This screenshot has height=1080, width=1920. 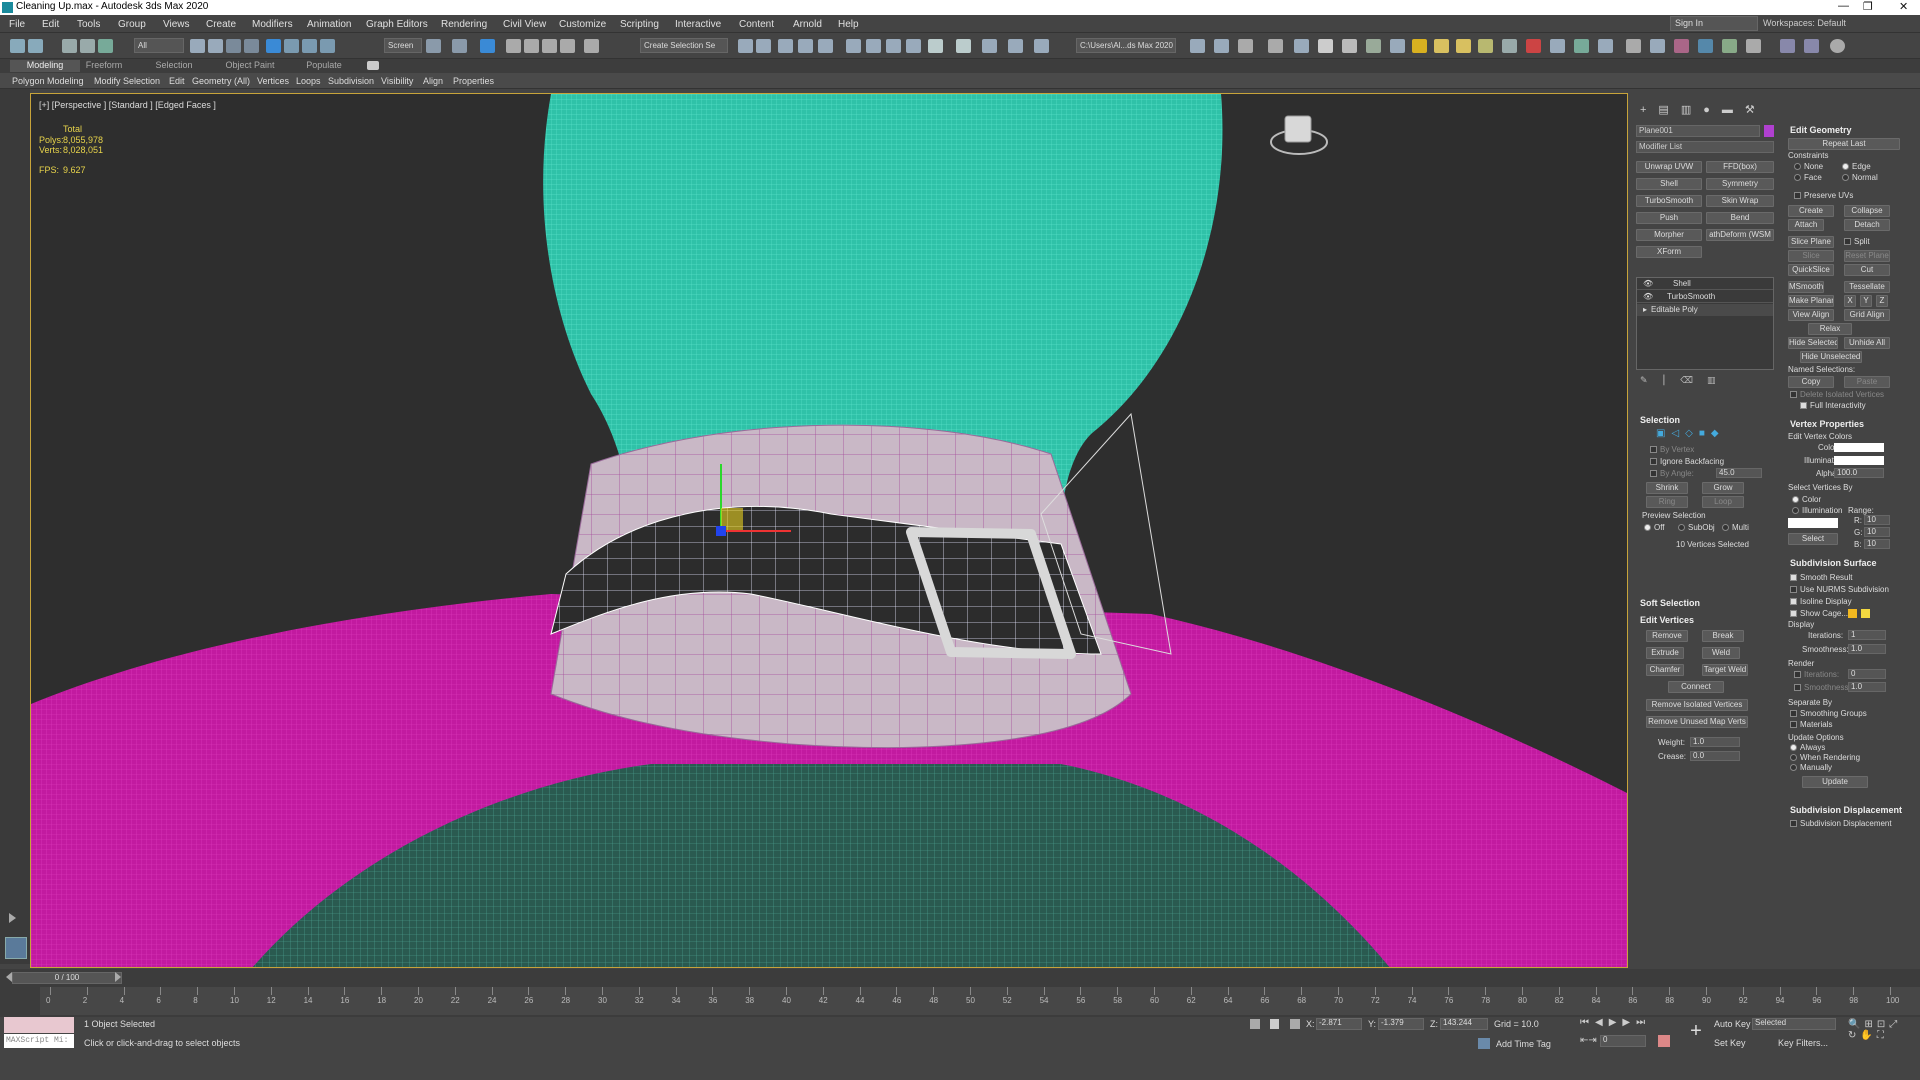 What do you see at coordinates (1669, 235) in the screenshot?
I see `modifier-morpher-button: Morpher` at bounding box center [1669, 235].